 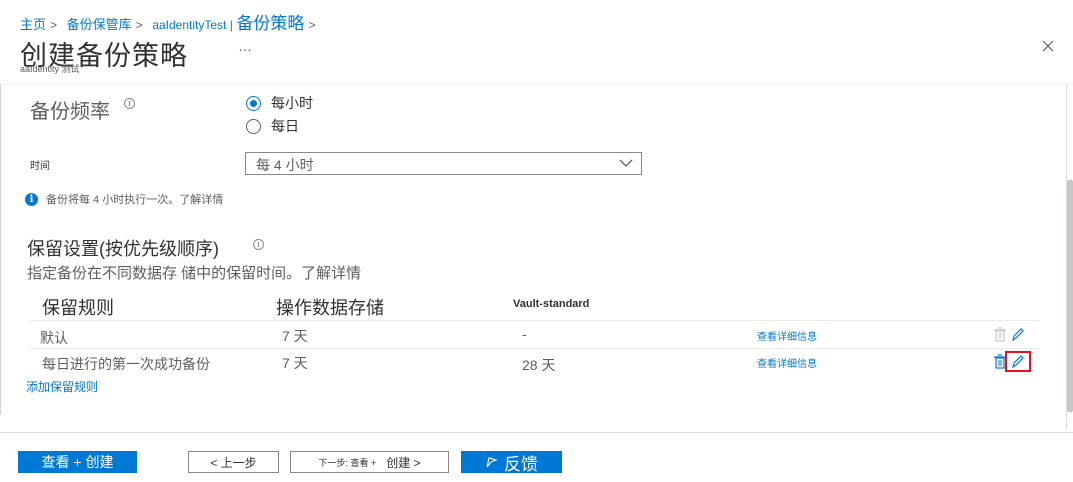 What do you see at coordinates (524, 334) in the screenshot?
I see `row-default-vault: -` at bounding box center [524, 334].